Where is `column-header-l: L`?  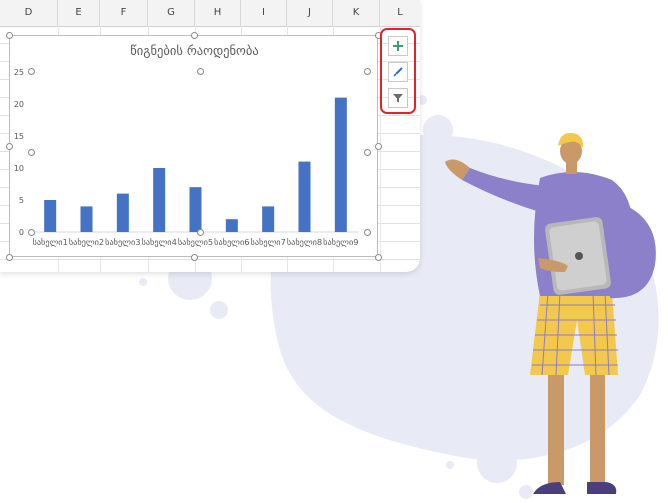 column-header-l: L is located at coordinates (400, 13).